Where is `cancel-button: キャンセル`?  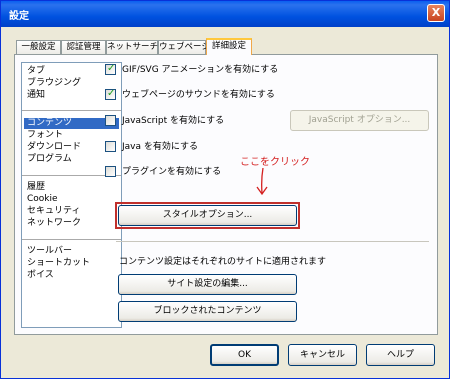
cancel-button: キャンセル is located at coordinates (322, 355).